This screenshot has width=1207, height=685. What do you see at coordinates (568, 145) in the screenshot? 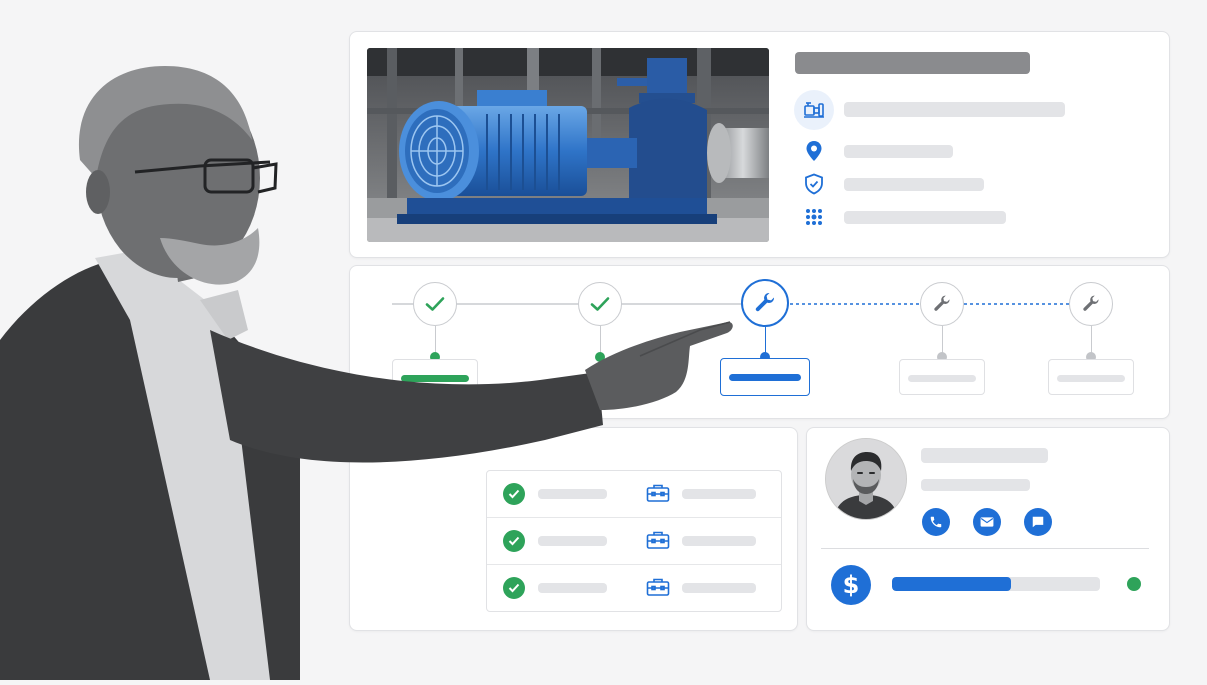
I see `industrial-pump-photo` at bounding box center [568, 145].